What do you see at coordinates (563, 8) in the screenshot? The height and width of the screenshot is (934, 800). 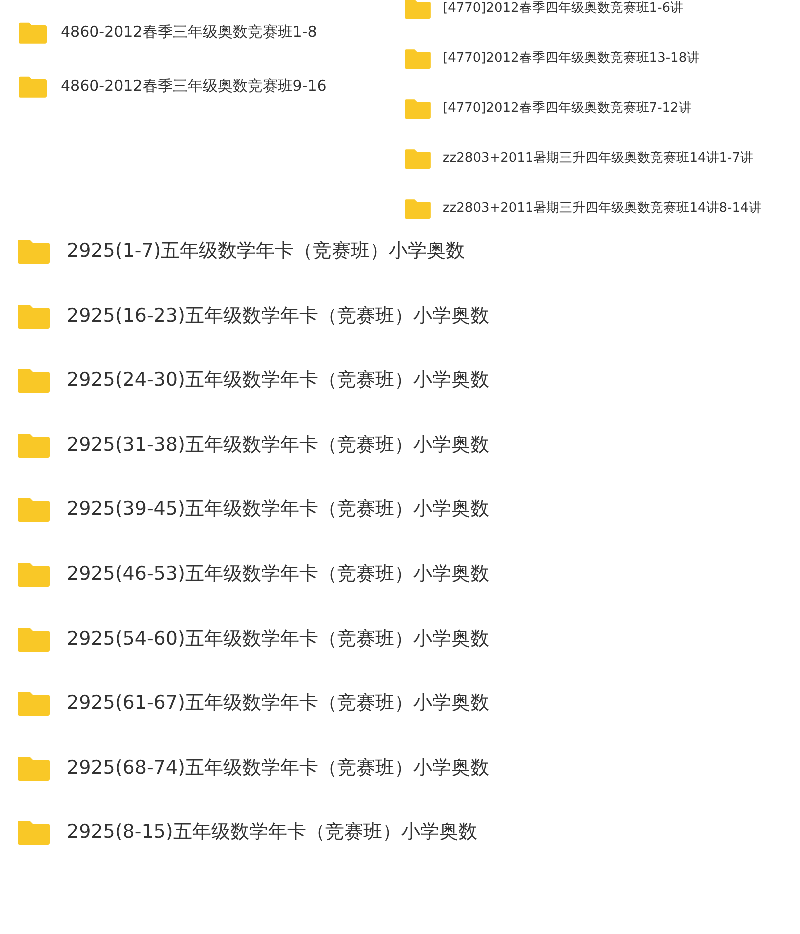 I see `folder-name: [4770]2012春季四年级奥数竞赛班1-6讲` at bounding box center [563, 8].